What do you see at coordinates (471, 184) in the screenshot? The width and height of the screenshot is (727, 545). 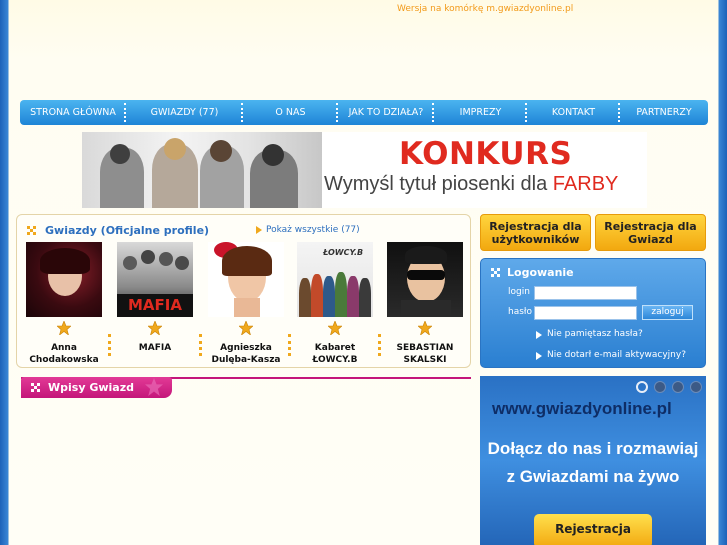 I see `banner-subtitle: Wymyśl tytuł piosenki dla FARBY` at bounding box center [471, 184].